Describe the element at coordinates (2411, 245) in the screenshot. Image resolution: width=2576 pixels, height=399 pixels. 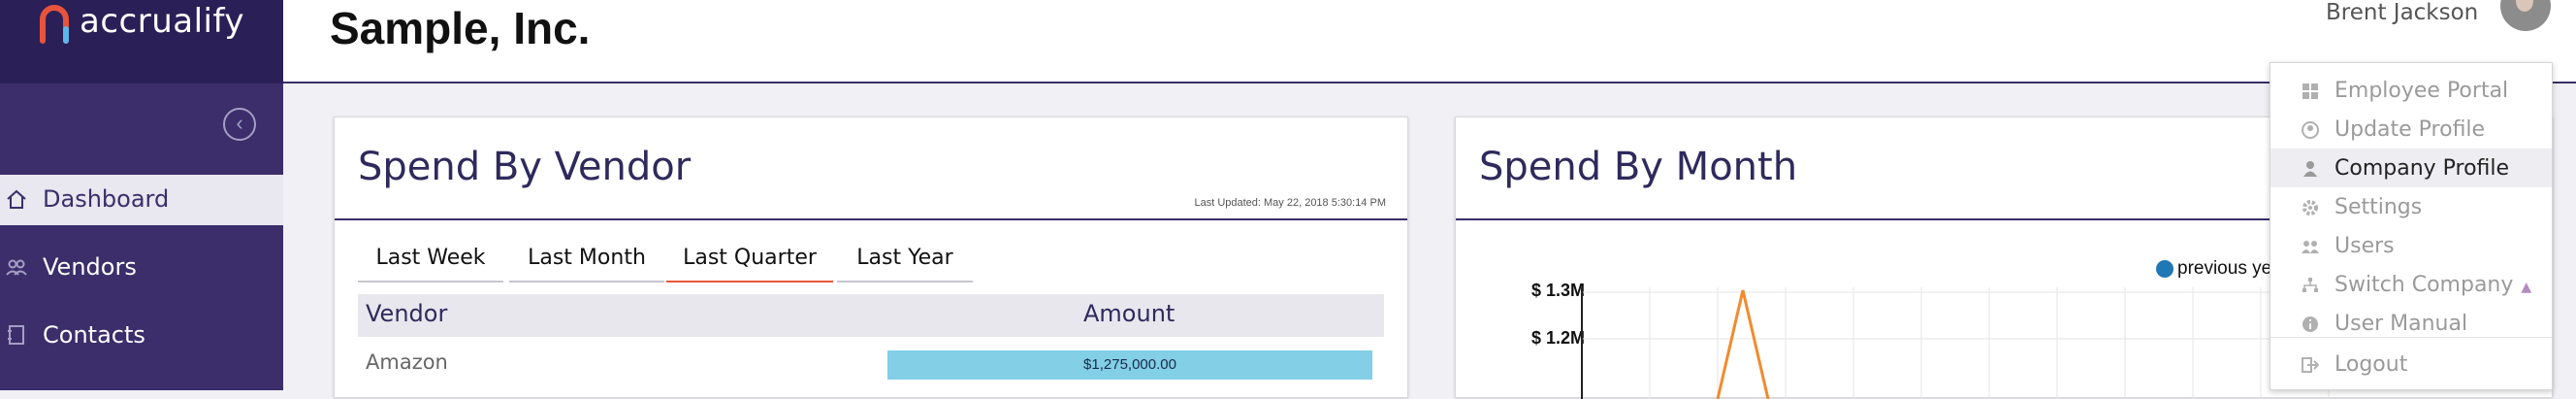
I see `menu-item-users: Users` at that location.